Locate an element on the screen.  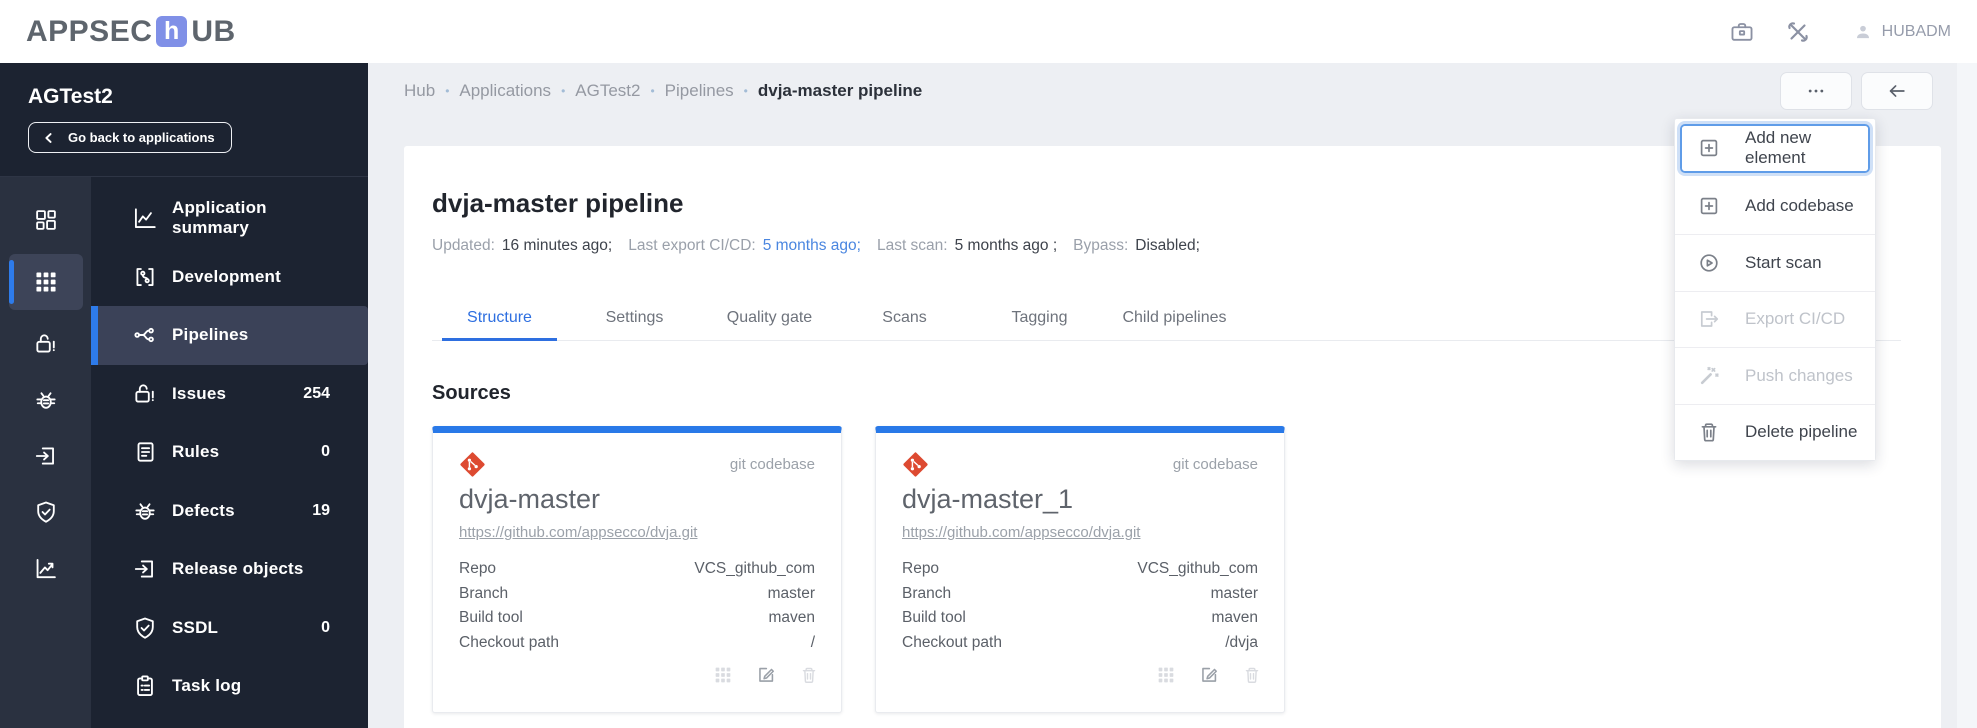
tab-tagging: Tagging is located at coordinates (1039, 324).